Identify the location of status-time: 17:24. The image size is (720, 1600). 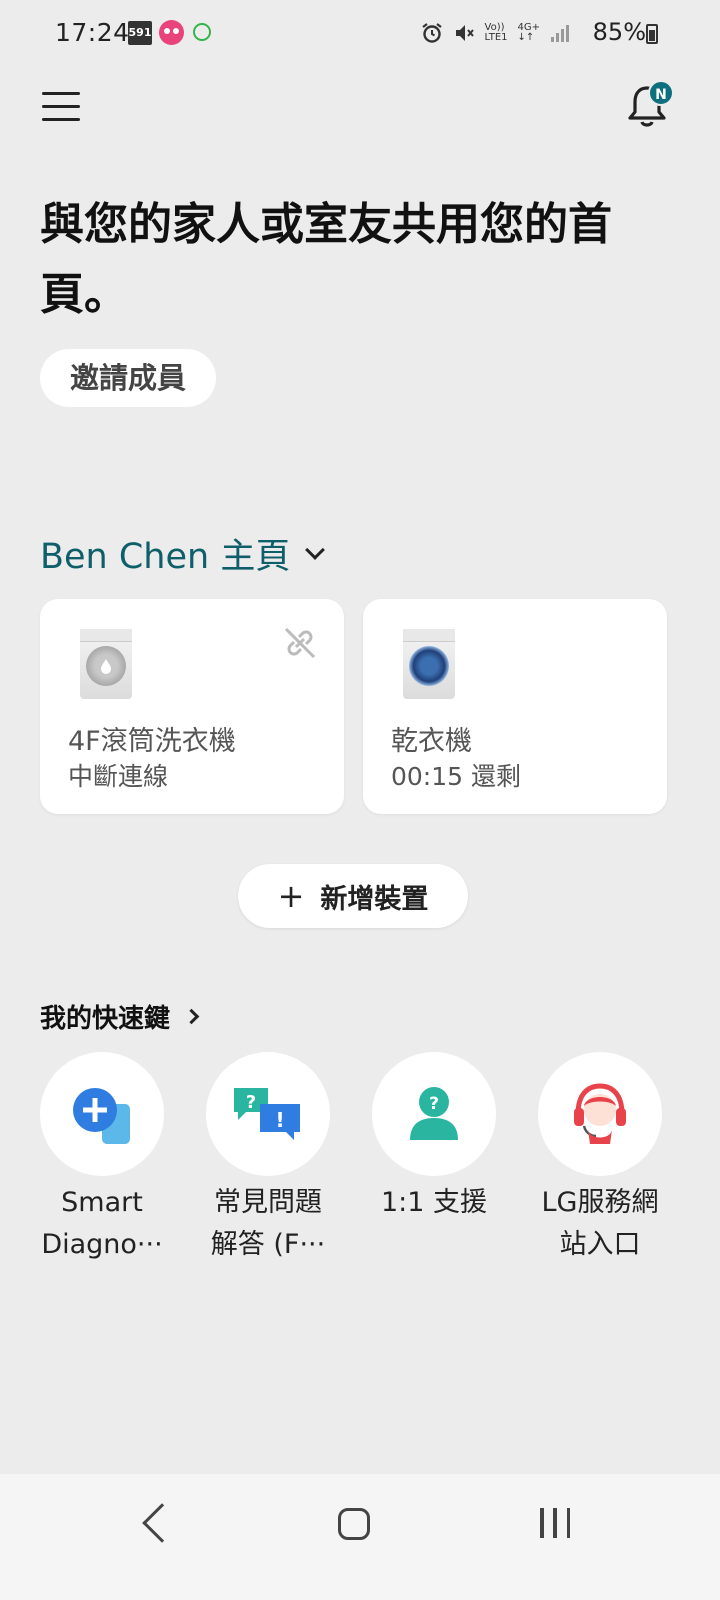
(92, 32).